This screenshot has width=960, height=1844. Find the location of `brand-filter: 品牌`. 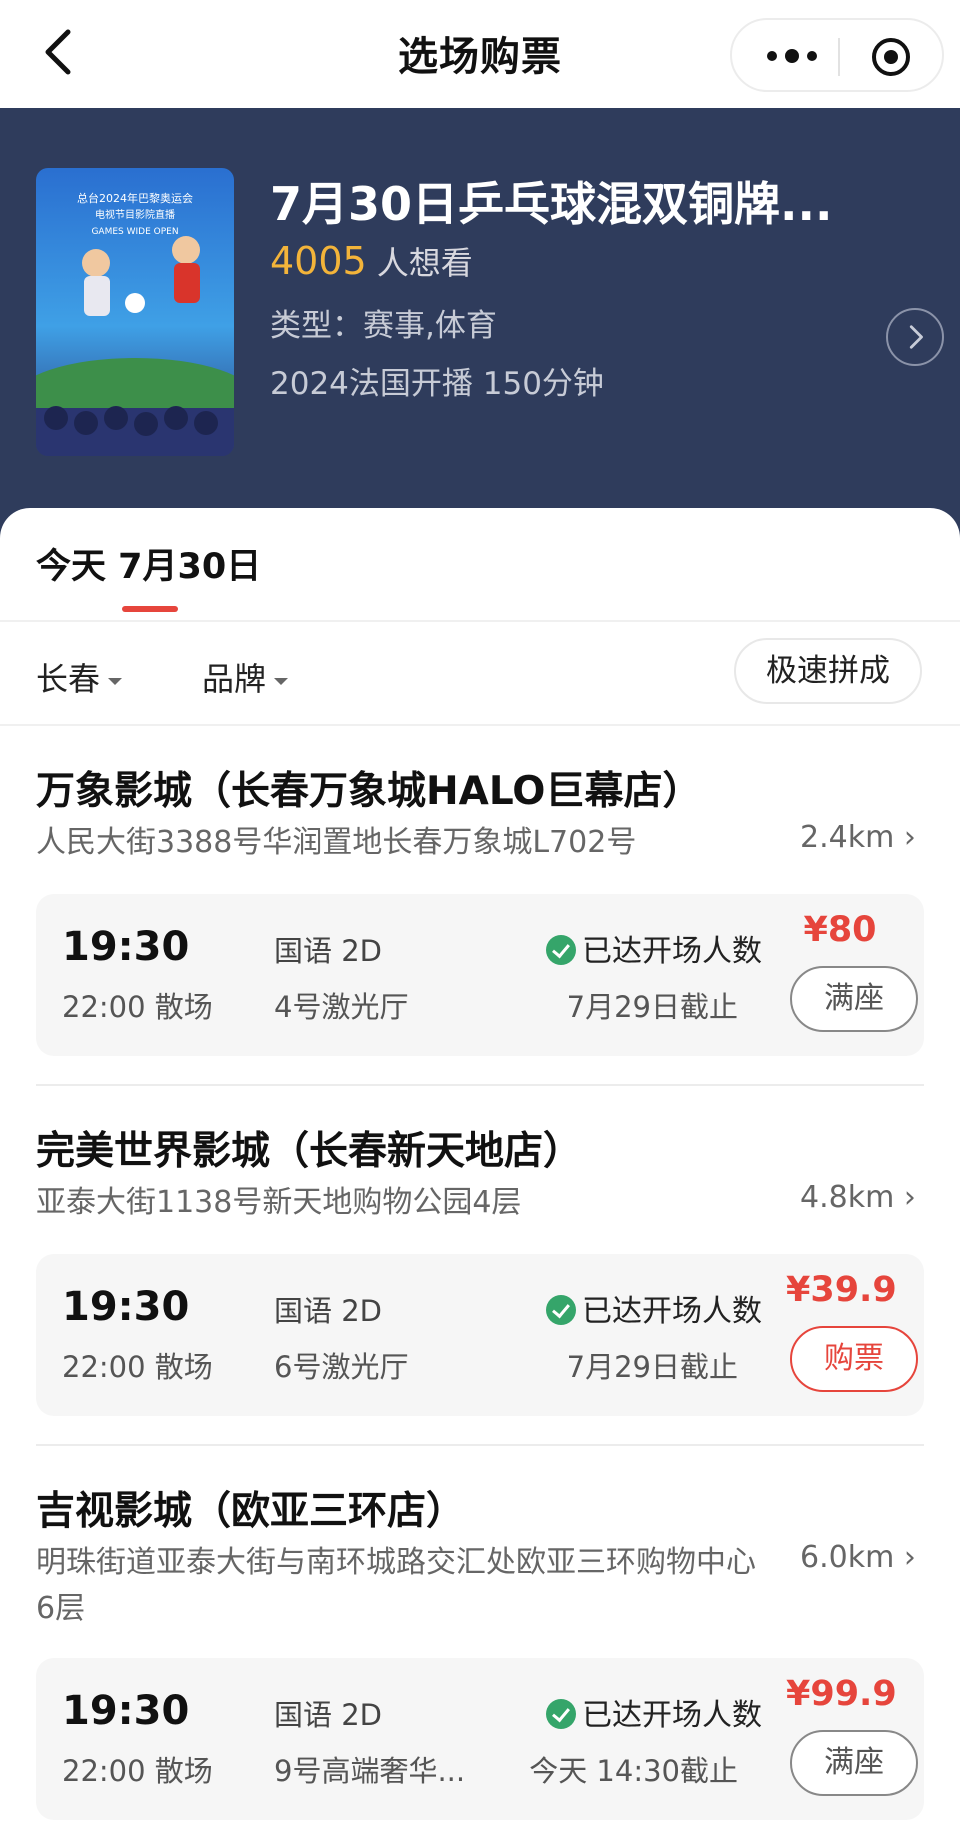

brand-filter: 品牌 is located at coordinates (245, 677).